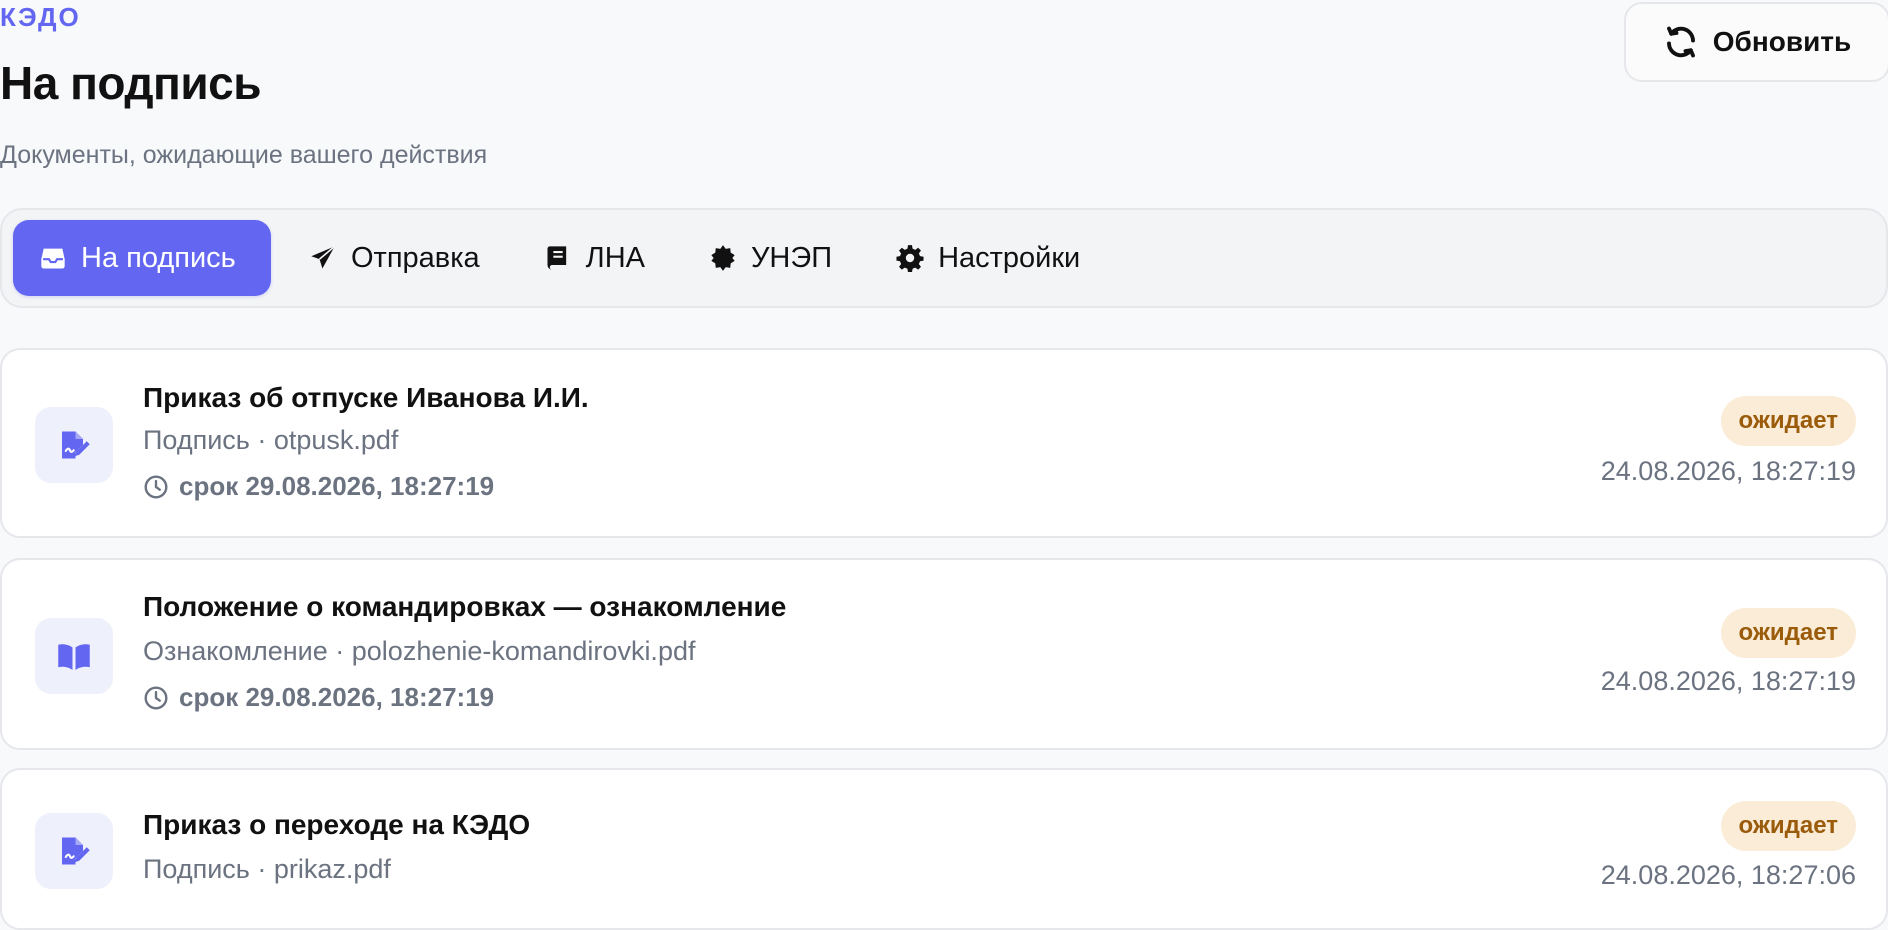 The image size is (1888, 930). I want to click on tab-label: Отправка, so click(415, 257).